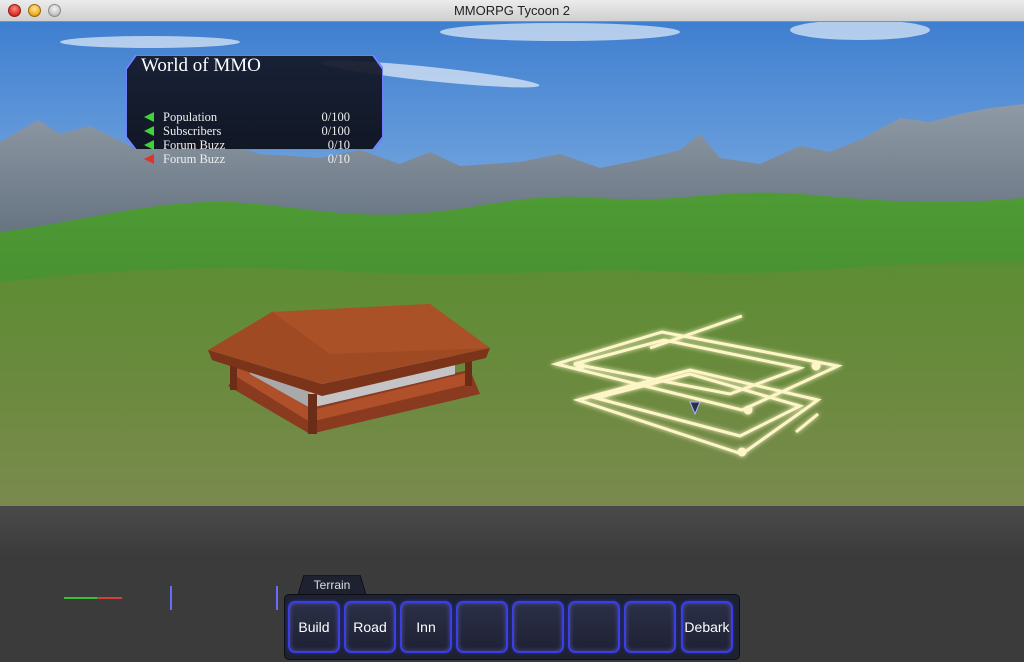  Describe the element at coordinates (253, 159) in the screenshot. I see `stat-row-forum-buzz-2: Forum Buzz 0/10` at that location.